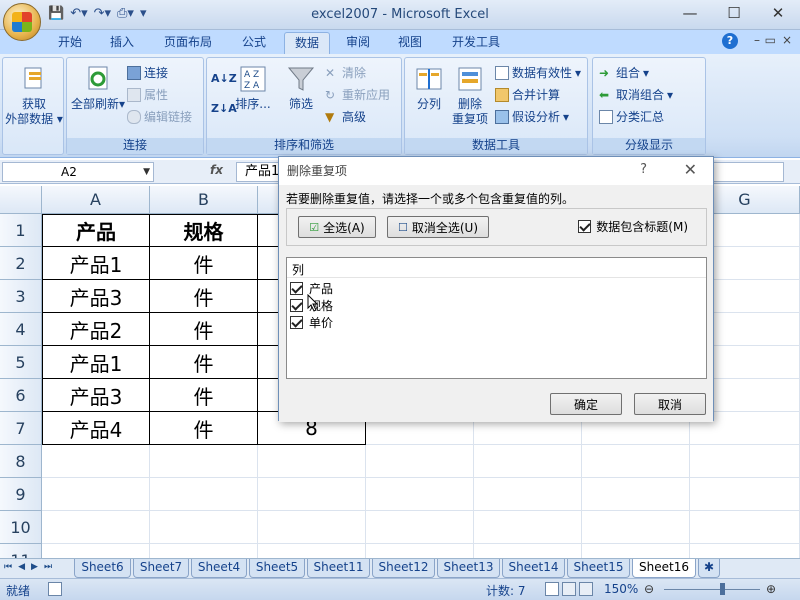 This screenshot has height=600, width=800. Describe the element at coordinates (598, 568) in the screenshot. I see `sheet-tab: Sheet15` at that location.